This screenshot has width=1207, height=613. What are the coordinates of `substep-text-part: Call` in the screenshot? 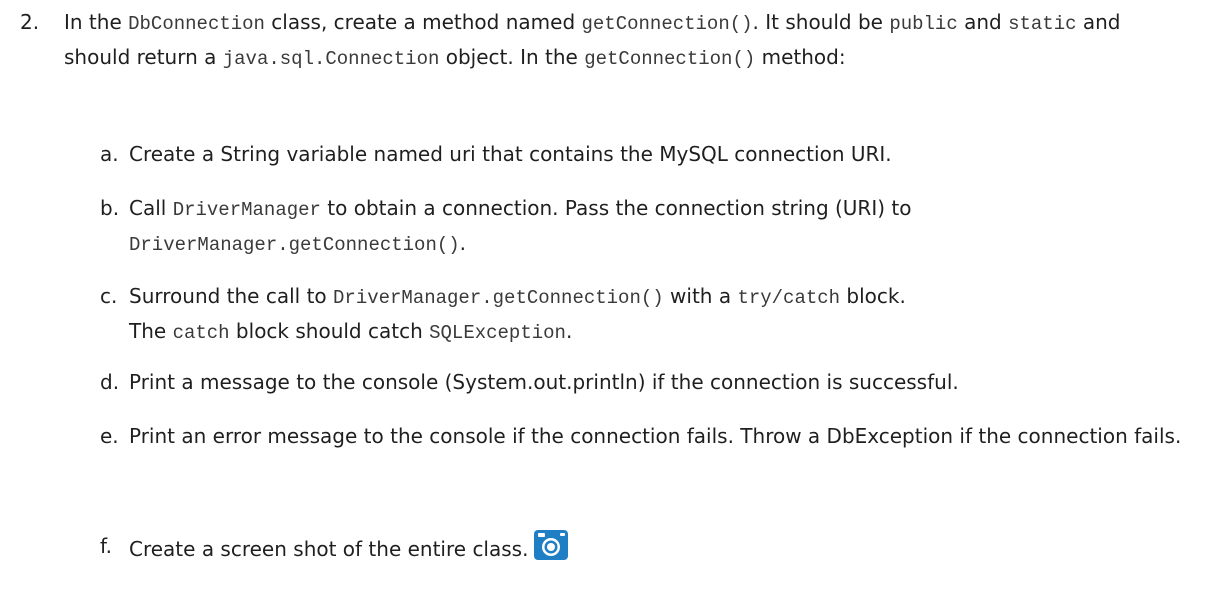 It's located at (151, 208).